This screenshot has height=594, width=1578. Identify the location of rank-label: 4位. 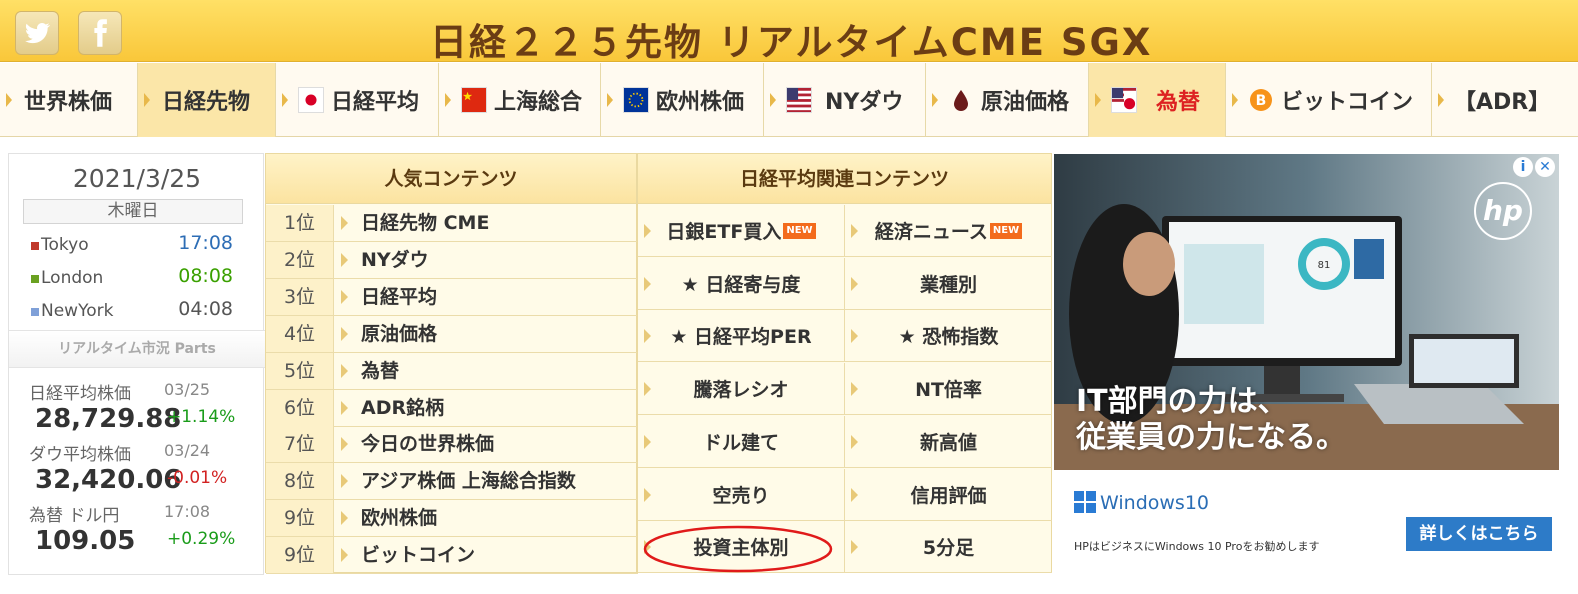
(300, 333).